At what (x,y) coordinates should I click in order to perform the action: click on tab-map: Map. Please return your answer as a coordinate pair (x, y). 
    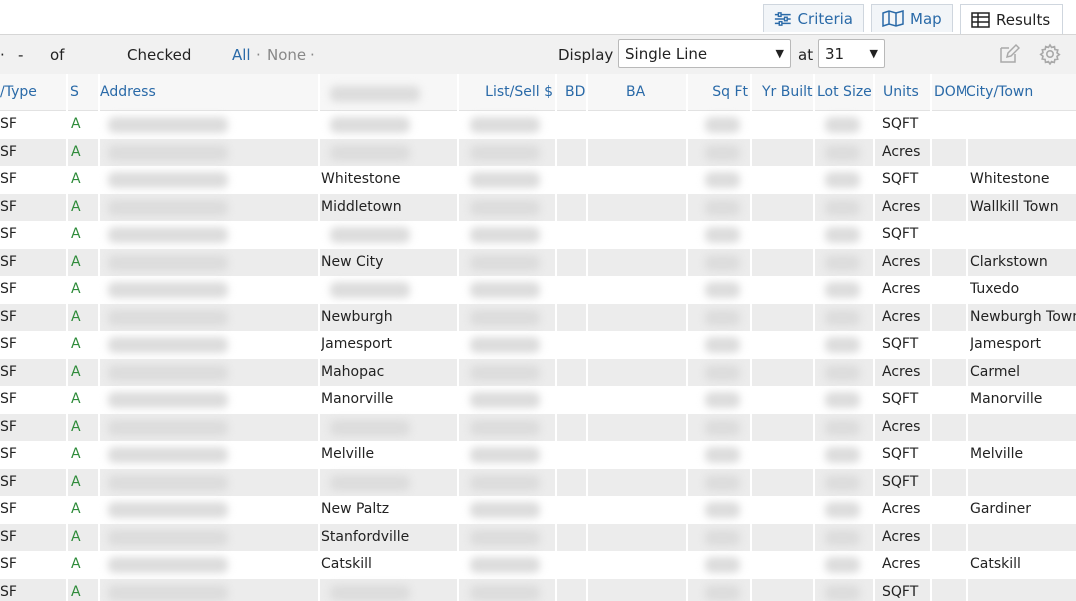
    Looking at the image, I should click on (912, 18).